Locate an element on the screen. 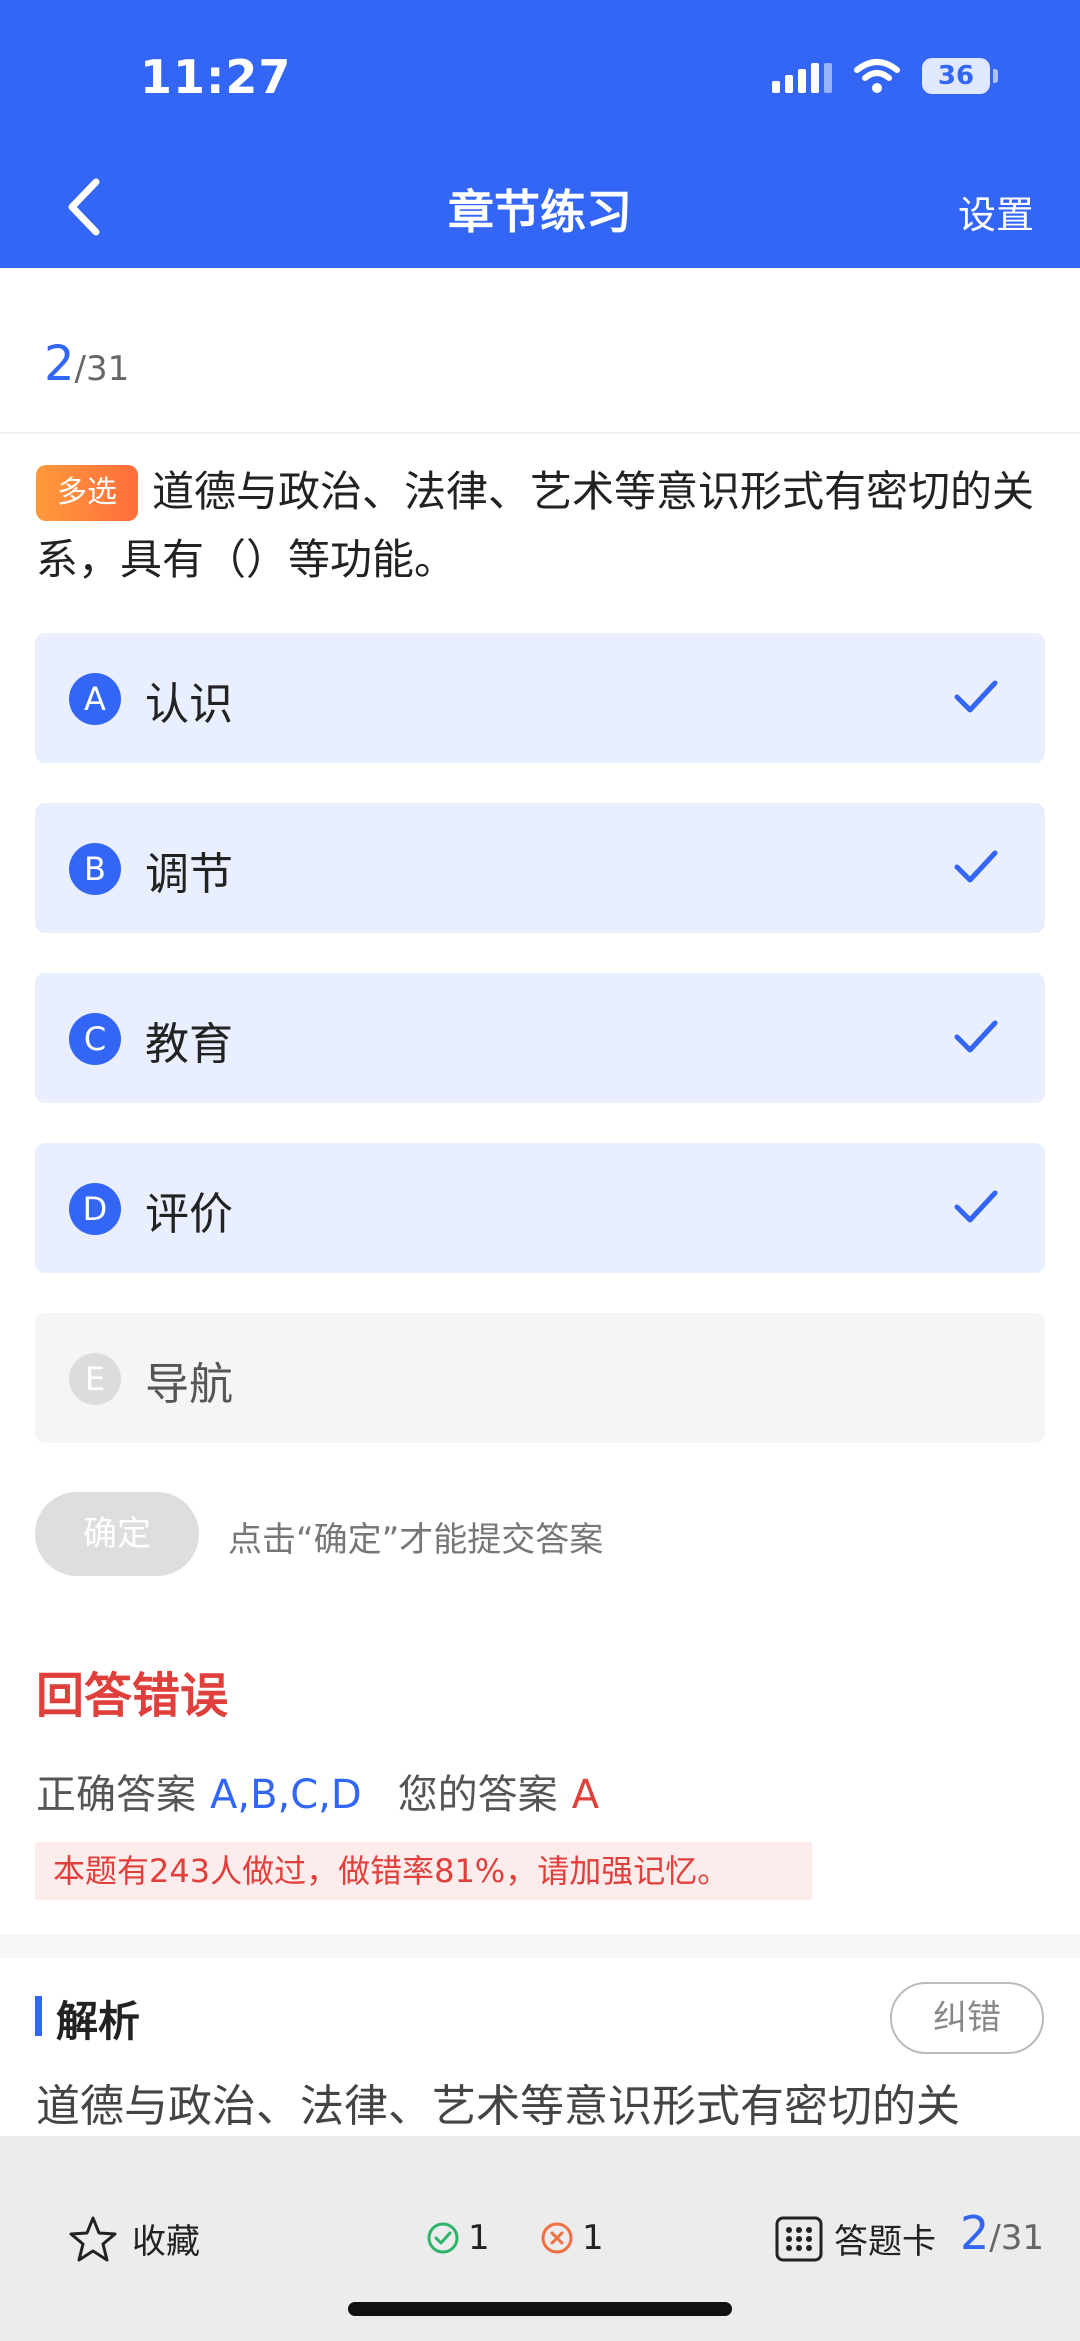 This screenshot has width=1080, height=2341. question-type-badge: 多选 is located at coordinates (87, 493).